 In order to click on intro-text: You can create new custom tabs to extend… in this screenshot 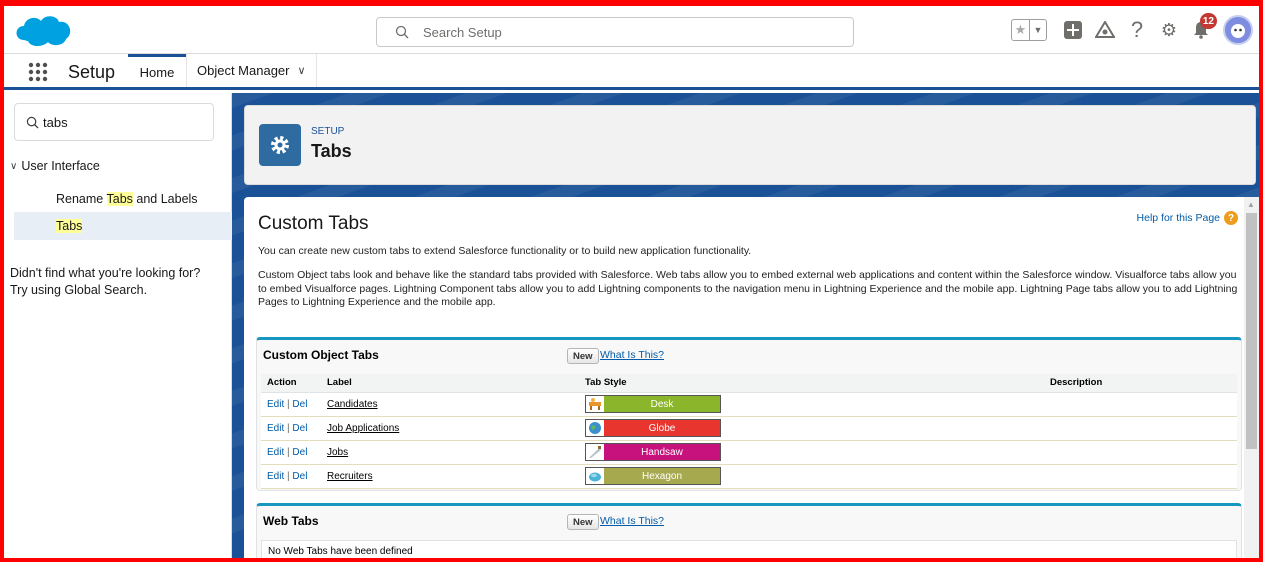, I will do `click(505, 251)`.